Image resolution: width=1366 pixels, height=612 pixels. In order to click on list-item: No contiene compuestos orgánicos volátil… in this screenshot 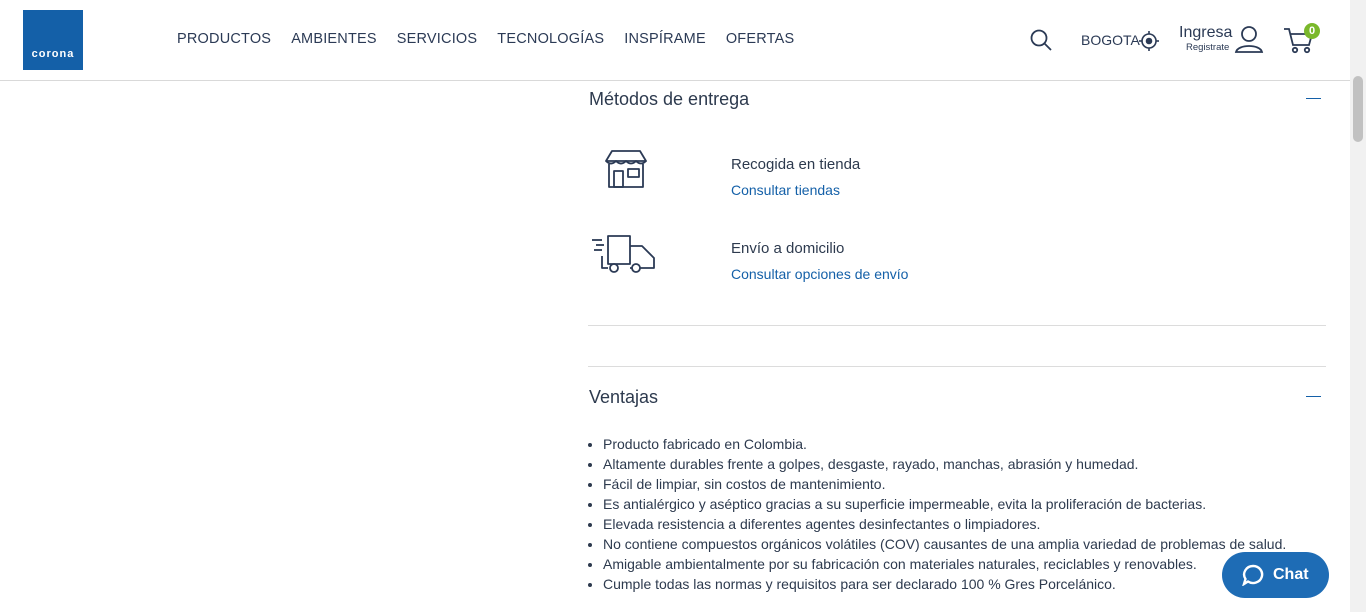, I will do `click(944, 544)`.